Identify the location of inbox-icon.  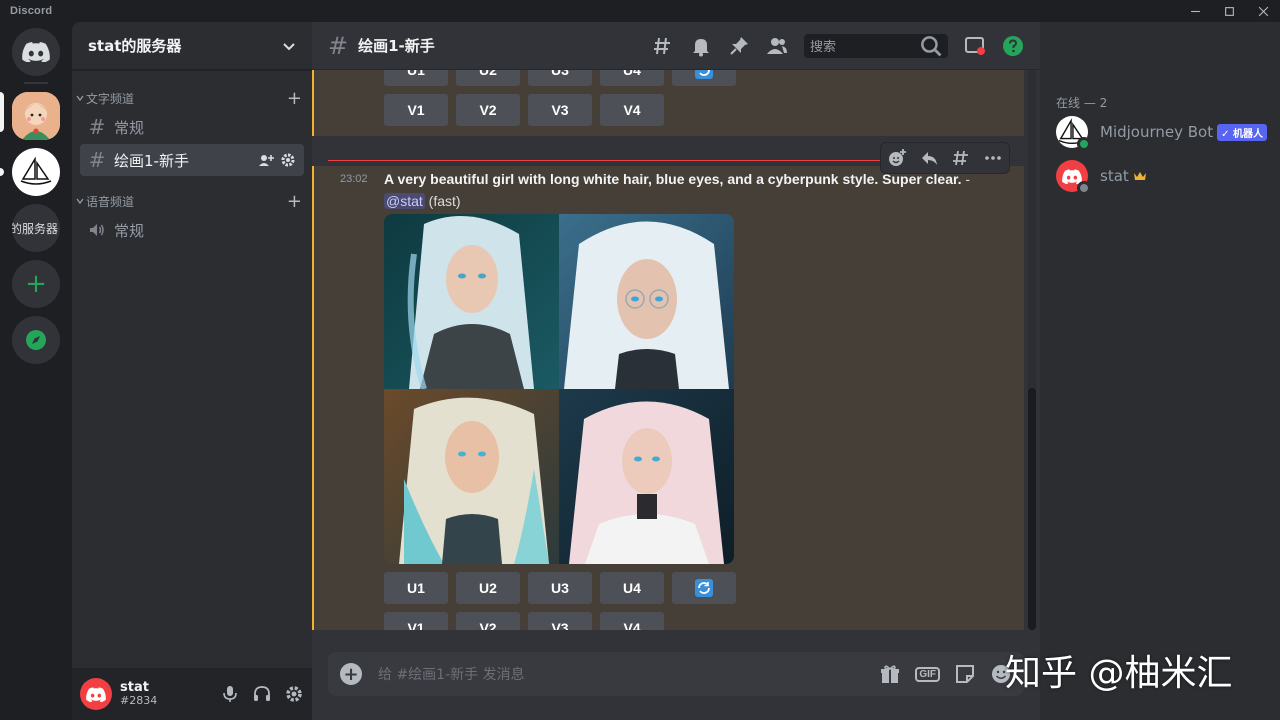
(975, 46).